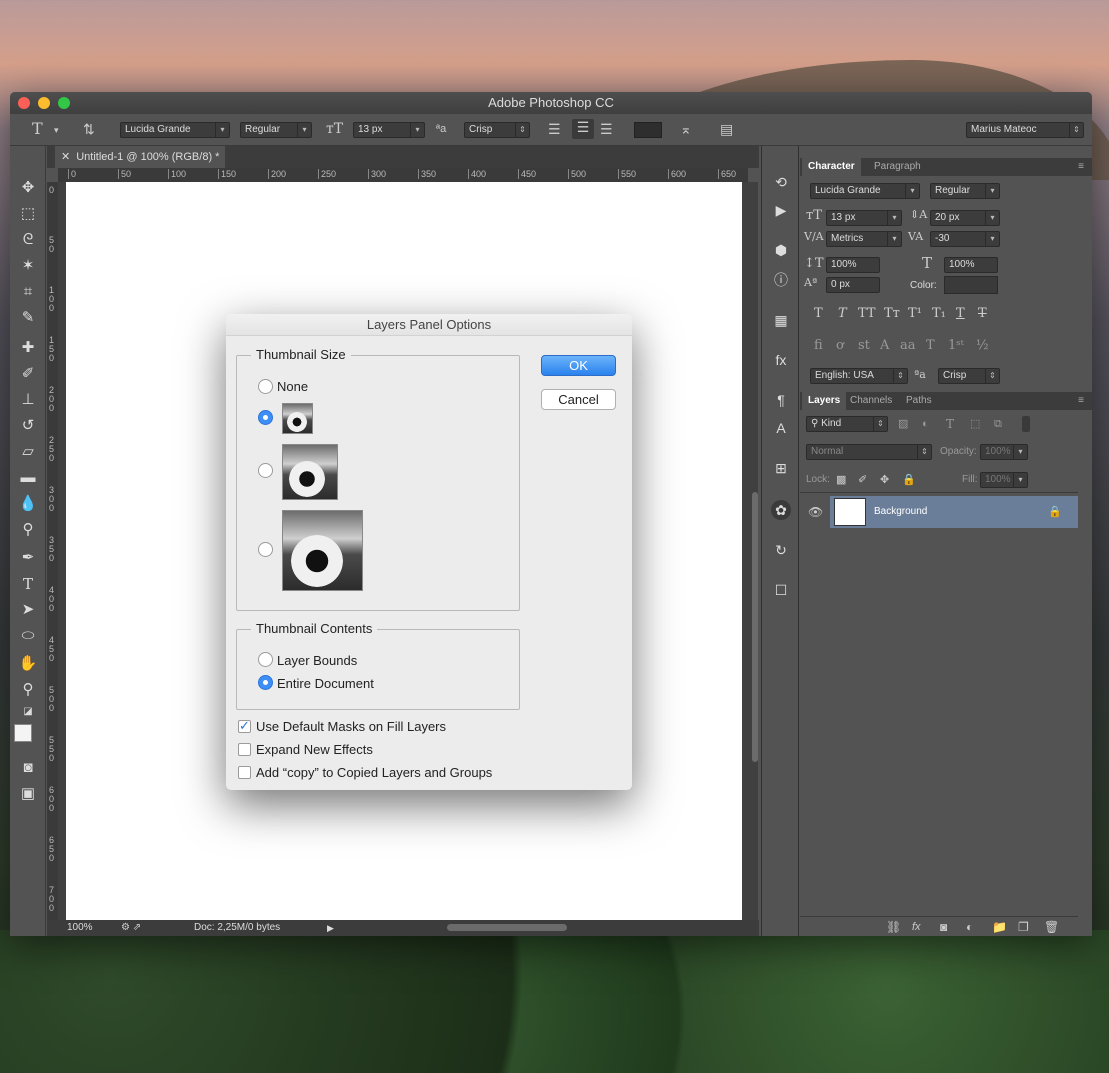 This screenshot has height=1073, width=1109. Describe the element at coordinates (999, 927) in the screenshot. I see `new-group-icon: 📁` at that location.